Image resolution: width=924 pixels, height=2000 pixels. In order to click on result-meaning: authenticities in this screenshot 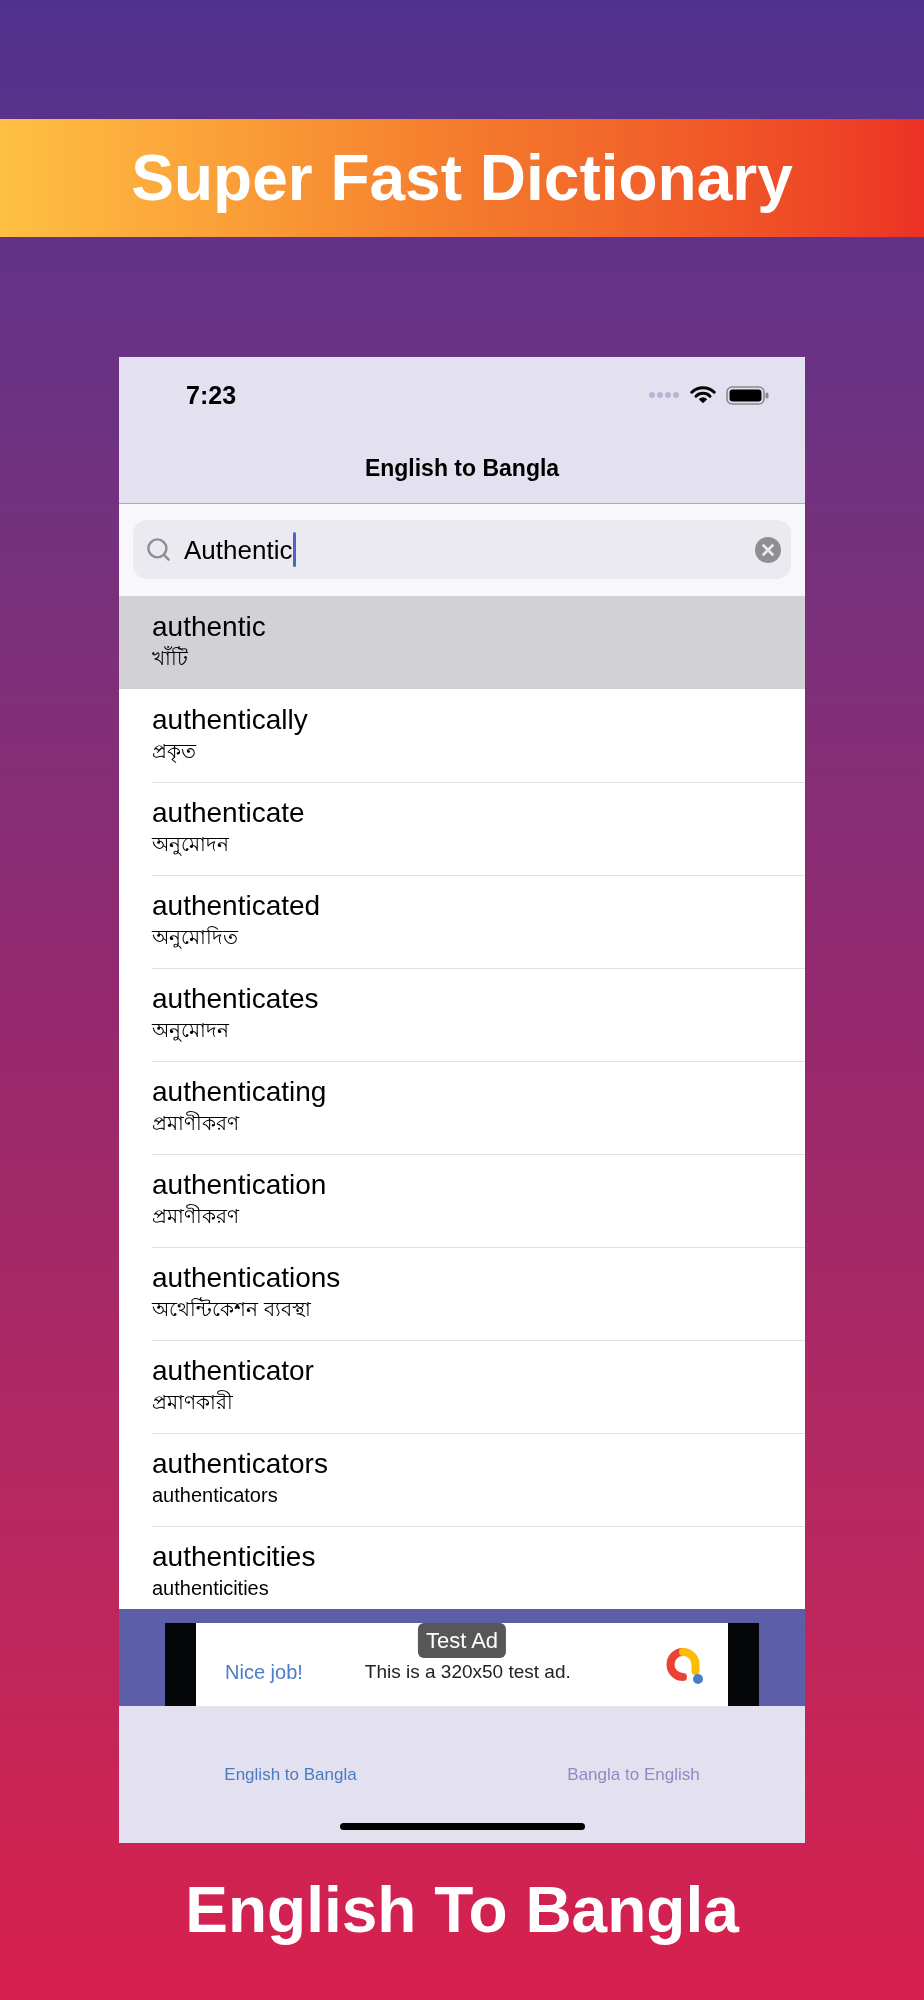, I will do `click(210, 1588)`.